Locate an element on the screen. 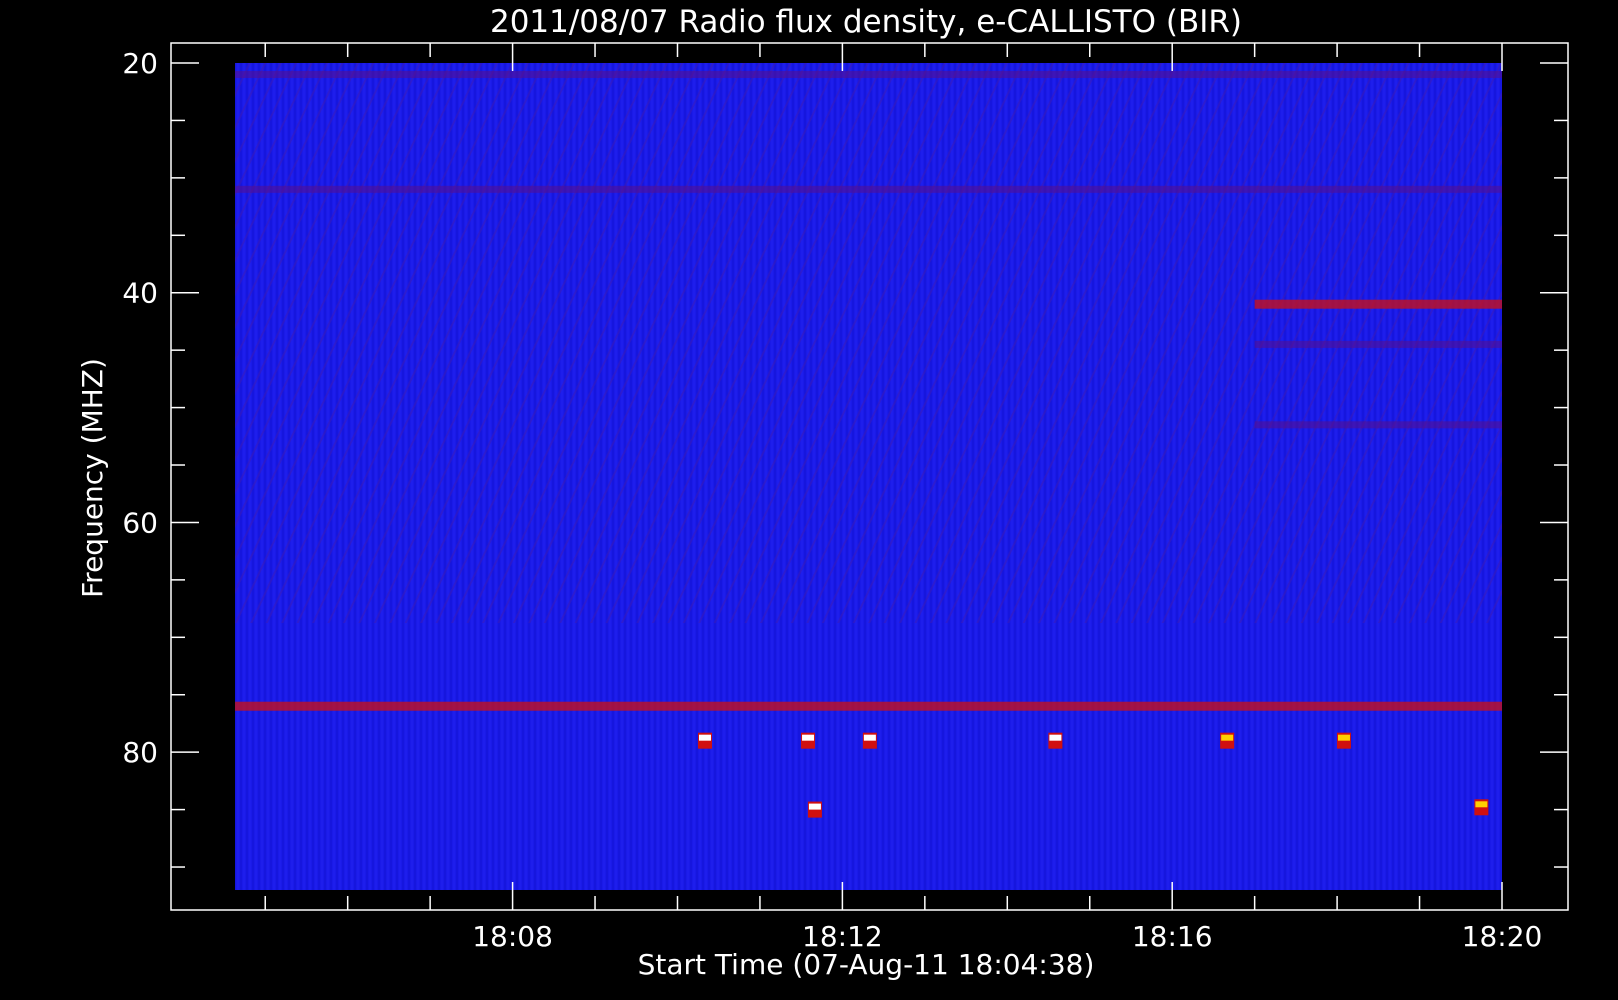  y-tick-label-1: 40 is located at coordinates (140, 293).